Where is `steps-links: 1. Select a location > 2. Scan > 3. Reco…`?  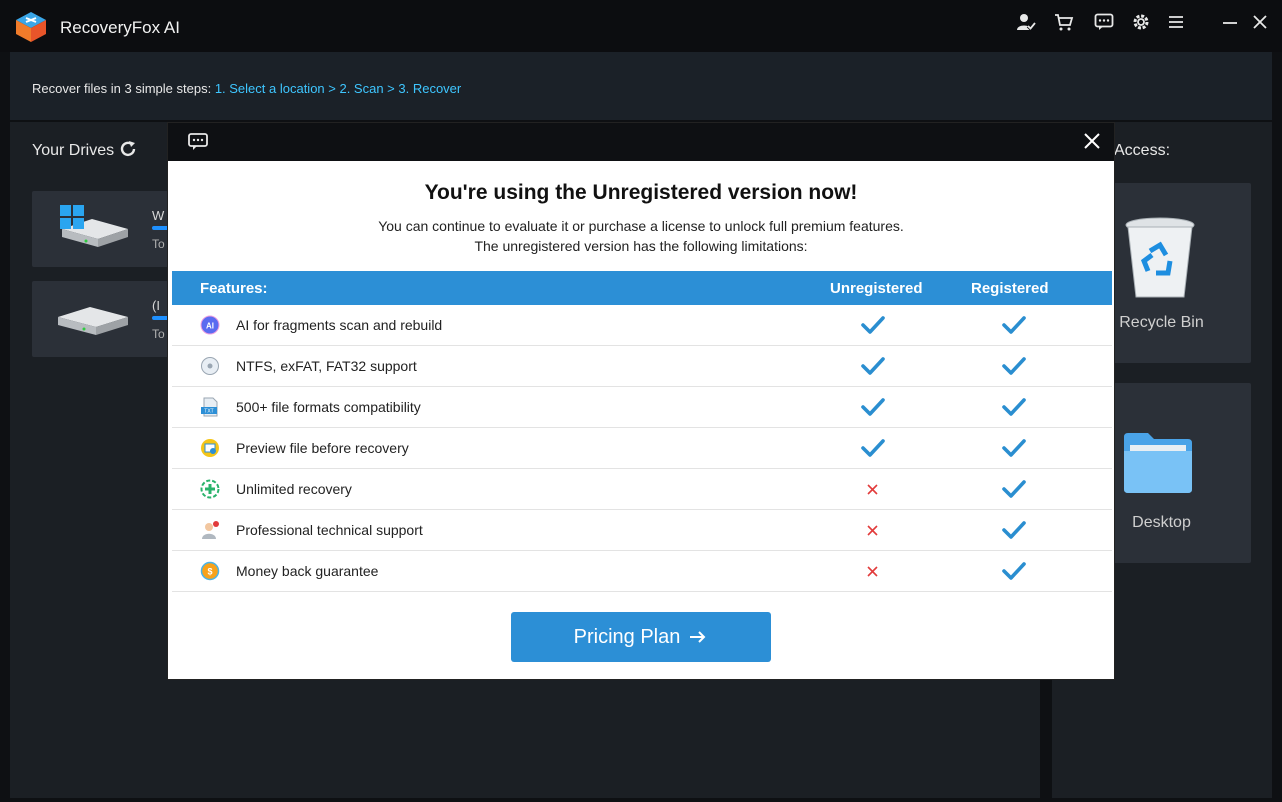 steps-links: 1. Select a location > 2. Scan > 3. Reco… is located at coordinates (338, 88).